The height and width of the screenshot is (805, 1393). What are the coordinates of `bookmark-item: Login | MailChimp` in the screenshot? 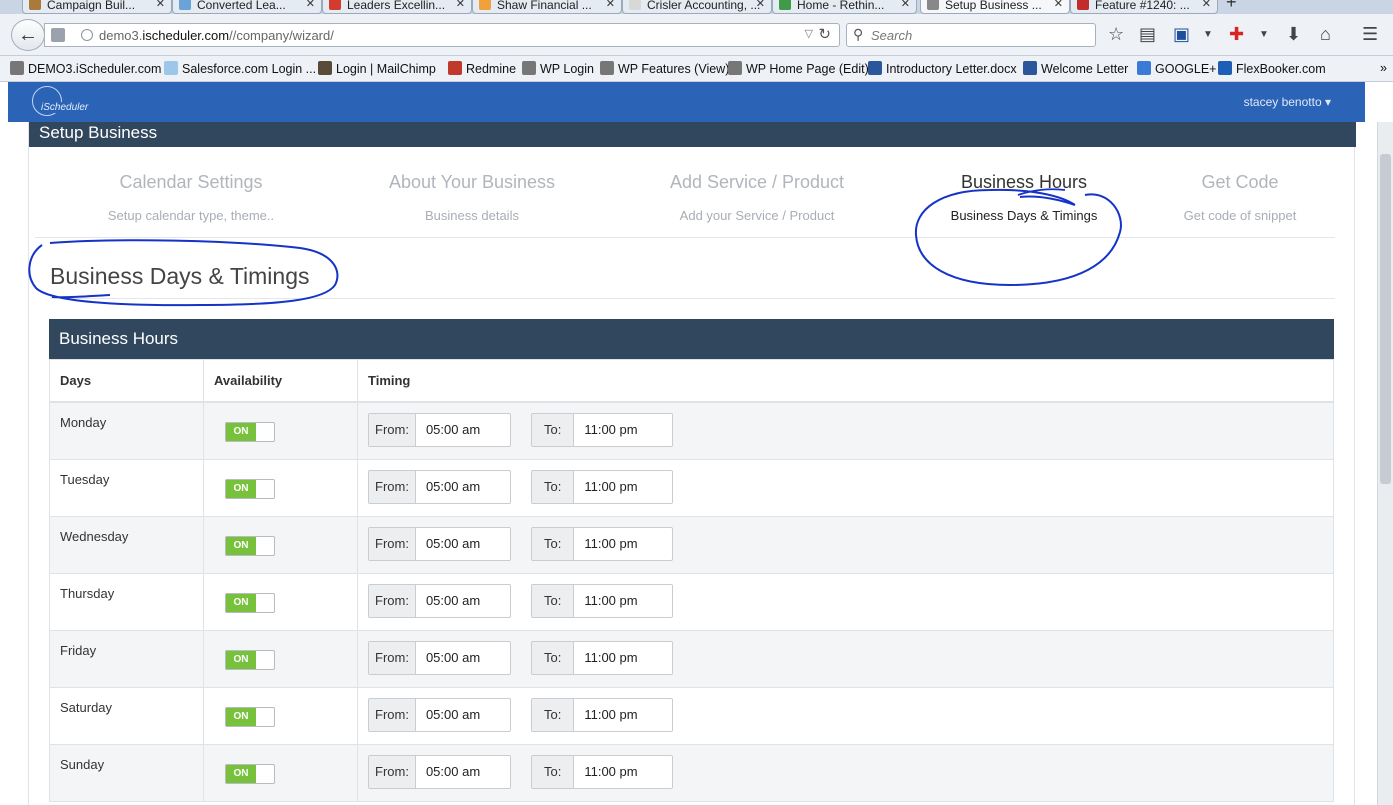 It's located at (377, 68).